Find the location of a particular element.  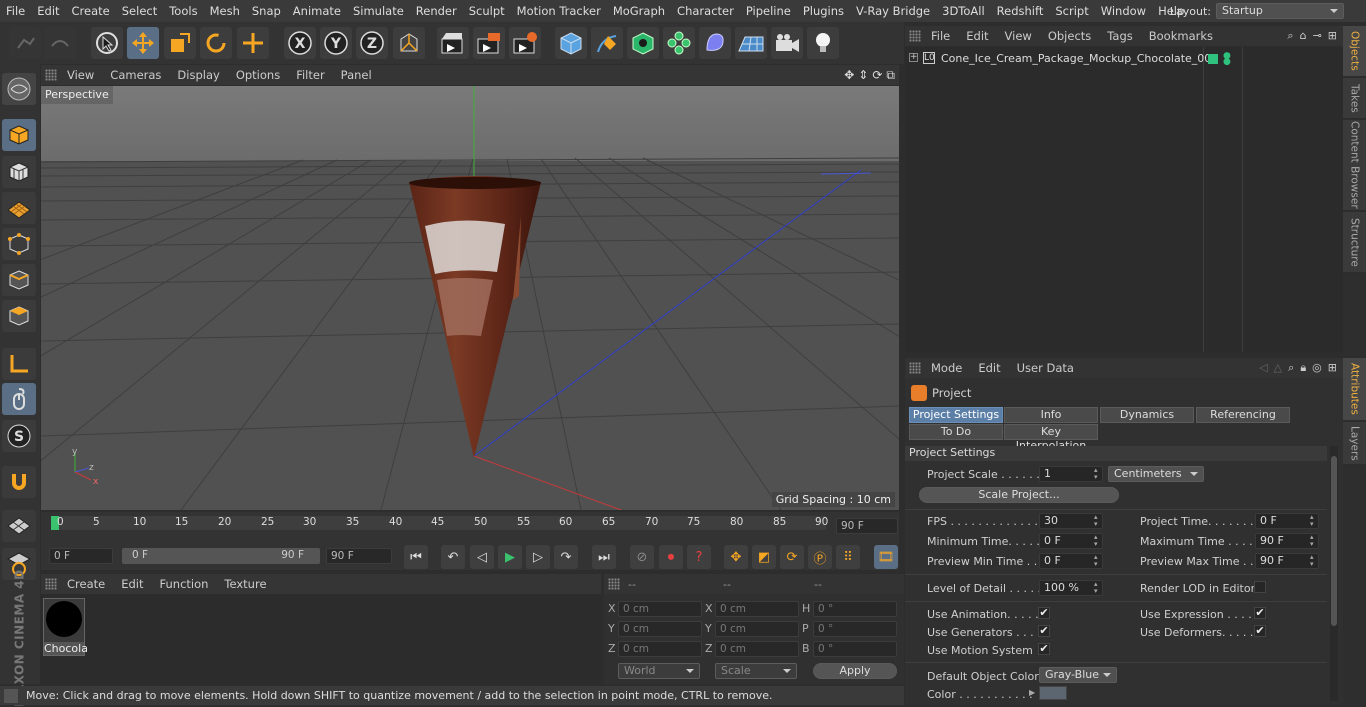

project-time-field: 0 F is located at coordinates (1287, 521).